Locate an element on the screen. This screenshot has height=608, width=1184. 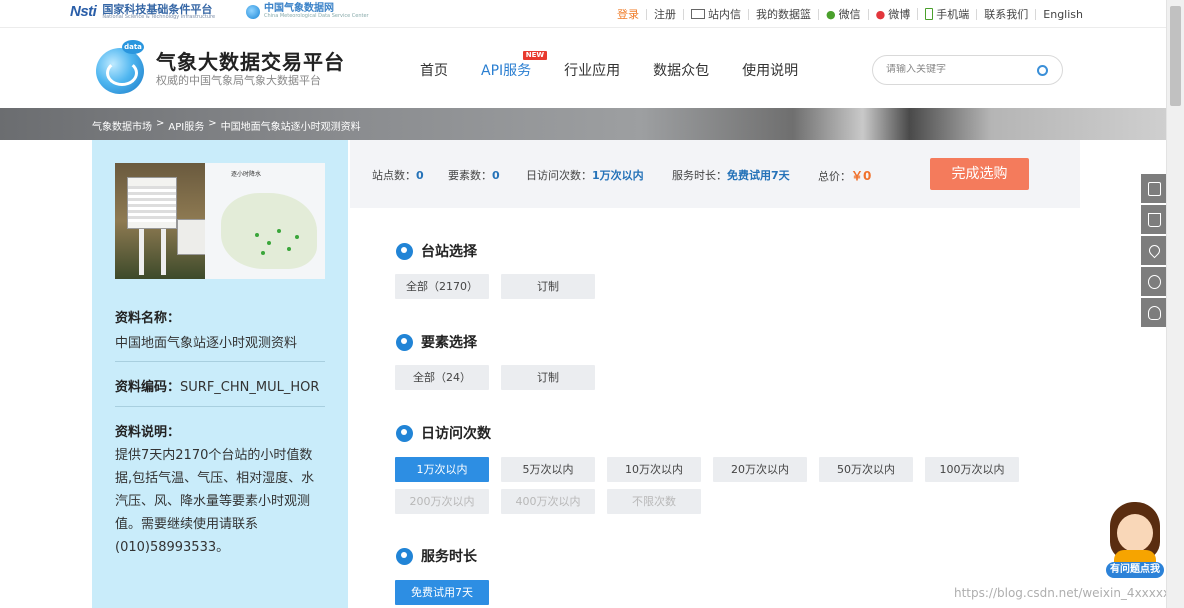
cart-icon is located at coordinates (1153, 219).